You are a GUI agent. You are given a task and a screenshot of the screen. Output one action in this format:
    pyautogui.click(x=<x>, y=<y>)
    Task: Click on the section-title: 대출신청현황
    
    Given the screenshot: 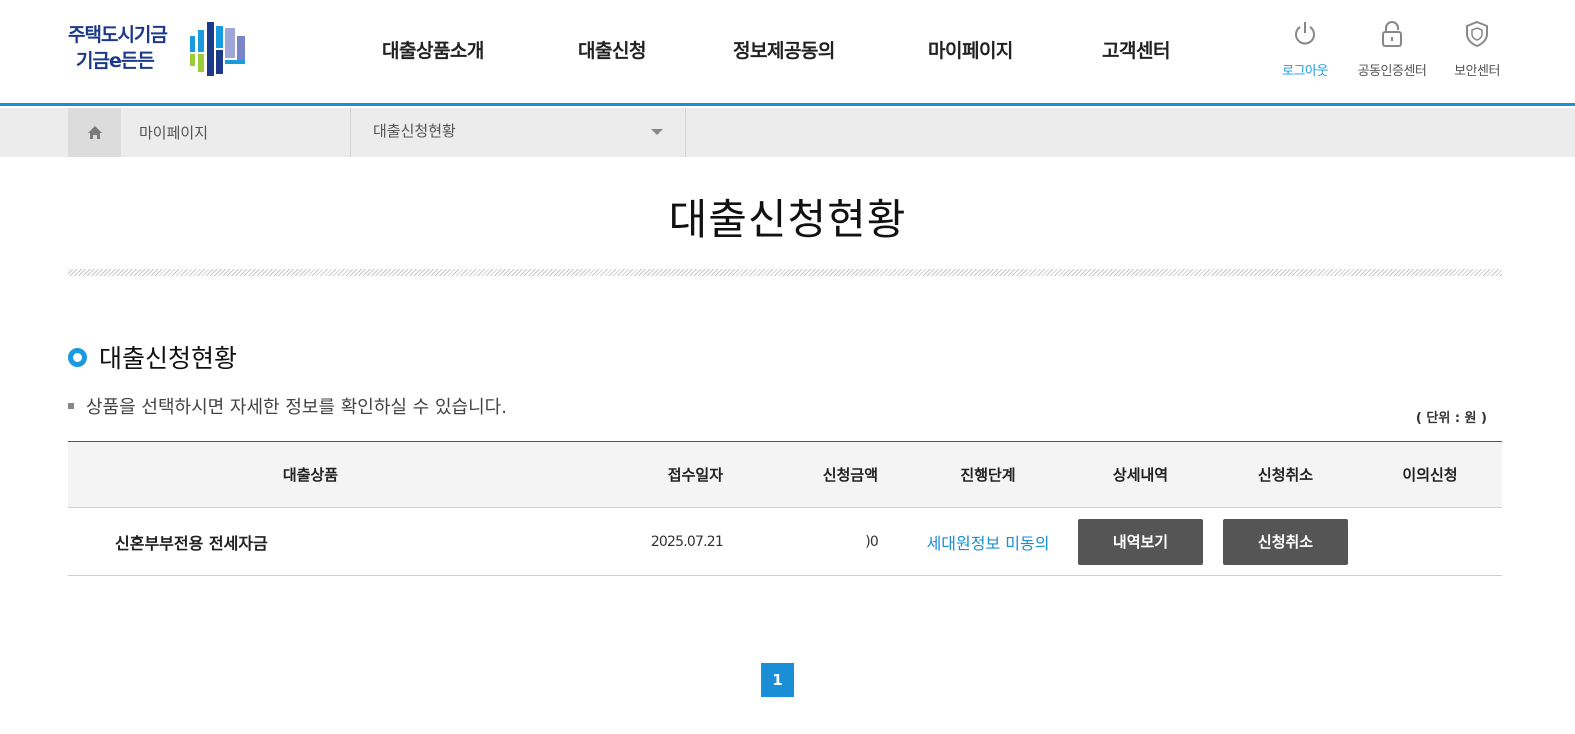 What is the action you would take?
    pyautogui.click(x=152, y=357)
    